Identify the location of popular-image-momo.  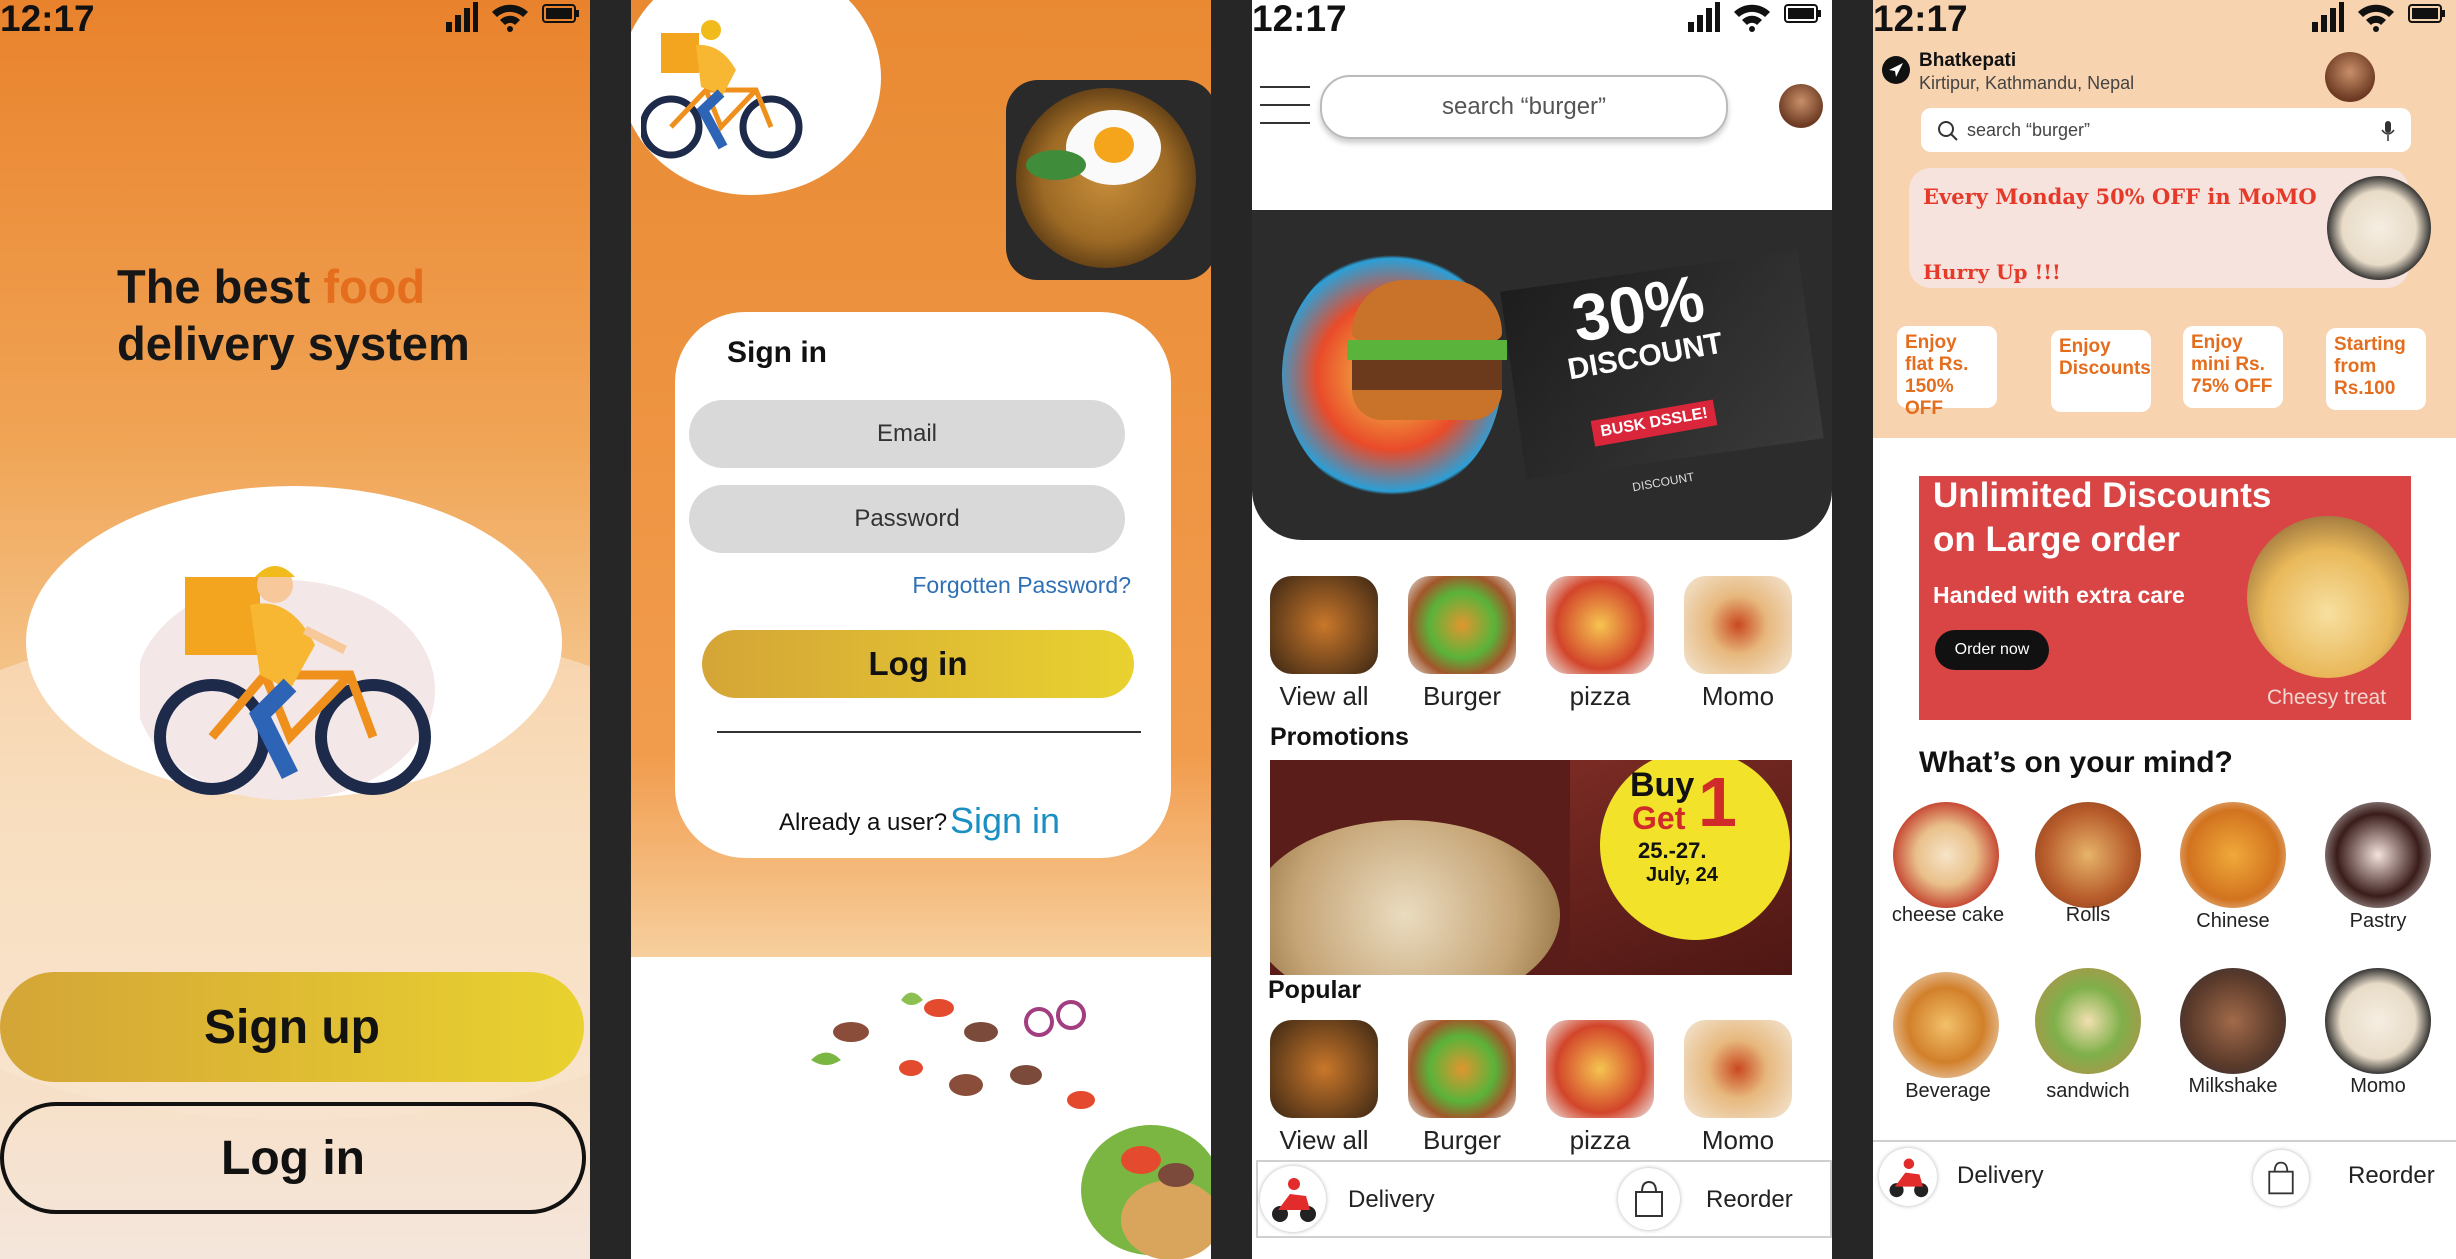
(1738, 1069).